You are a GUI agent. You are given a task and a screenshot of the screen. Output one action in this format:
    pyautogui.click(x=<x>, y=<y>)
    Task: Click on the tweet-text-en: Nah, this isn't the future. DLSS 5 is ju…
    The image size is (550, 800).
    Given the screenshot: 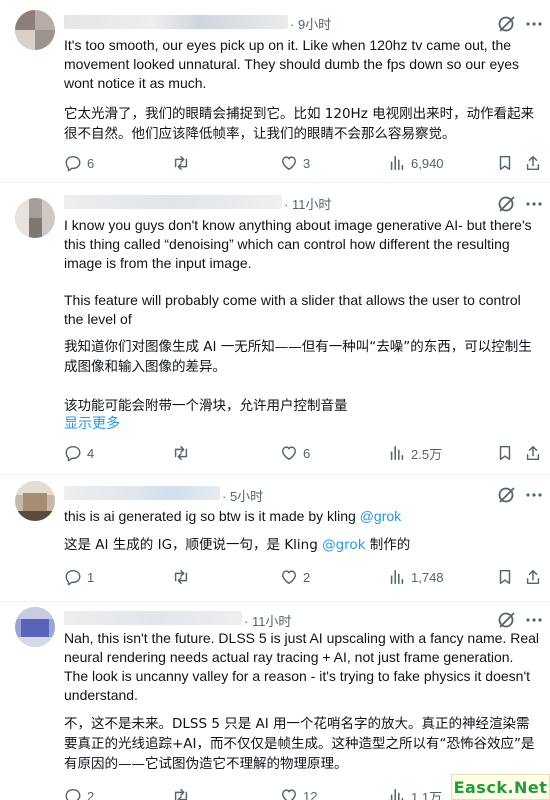 What is the action you would take?
    pyautogui.click(x=302, y=666)
    